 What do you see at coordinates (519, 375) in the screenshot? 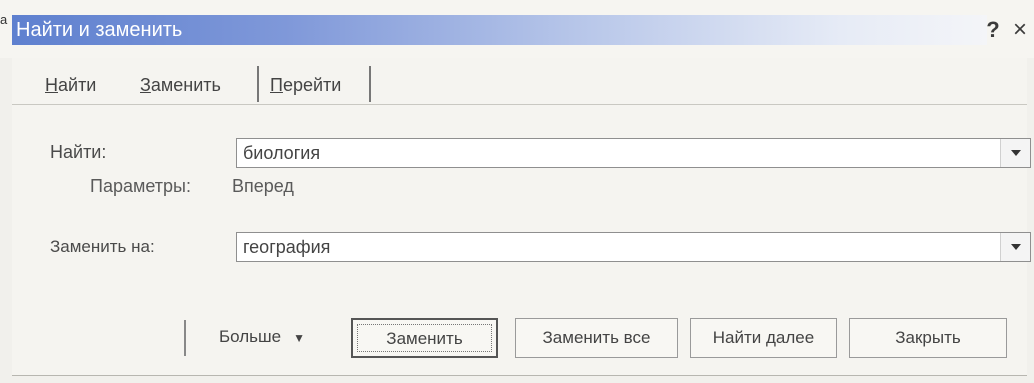
I see `dialog-bottom-edge` at bounding box center [519, 375].